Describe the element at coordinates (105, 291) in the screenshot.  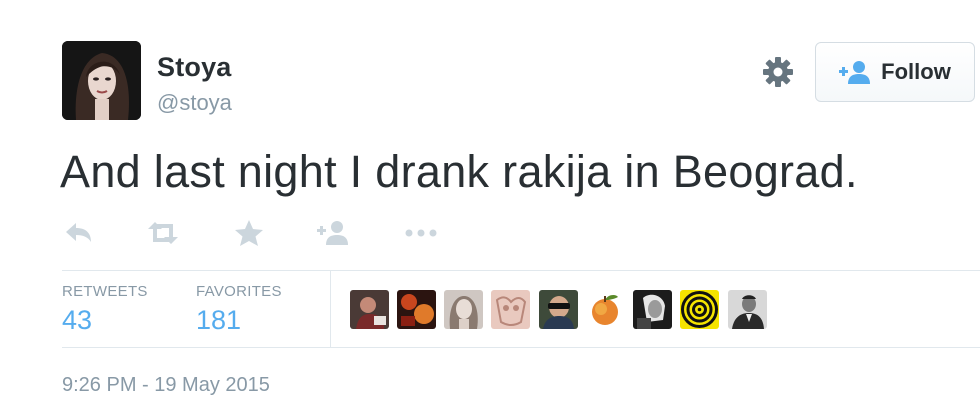
I see `retweets-label: RETWEETS` at that location.